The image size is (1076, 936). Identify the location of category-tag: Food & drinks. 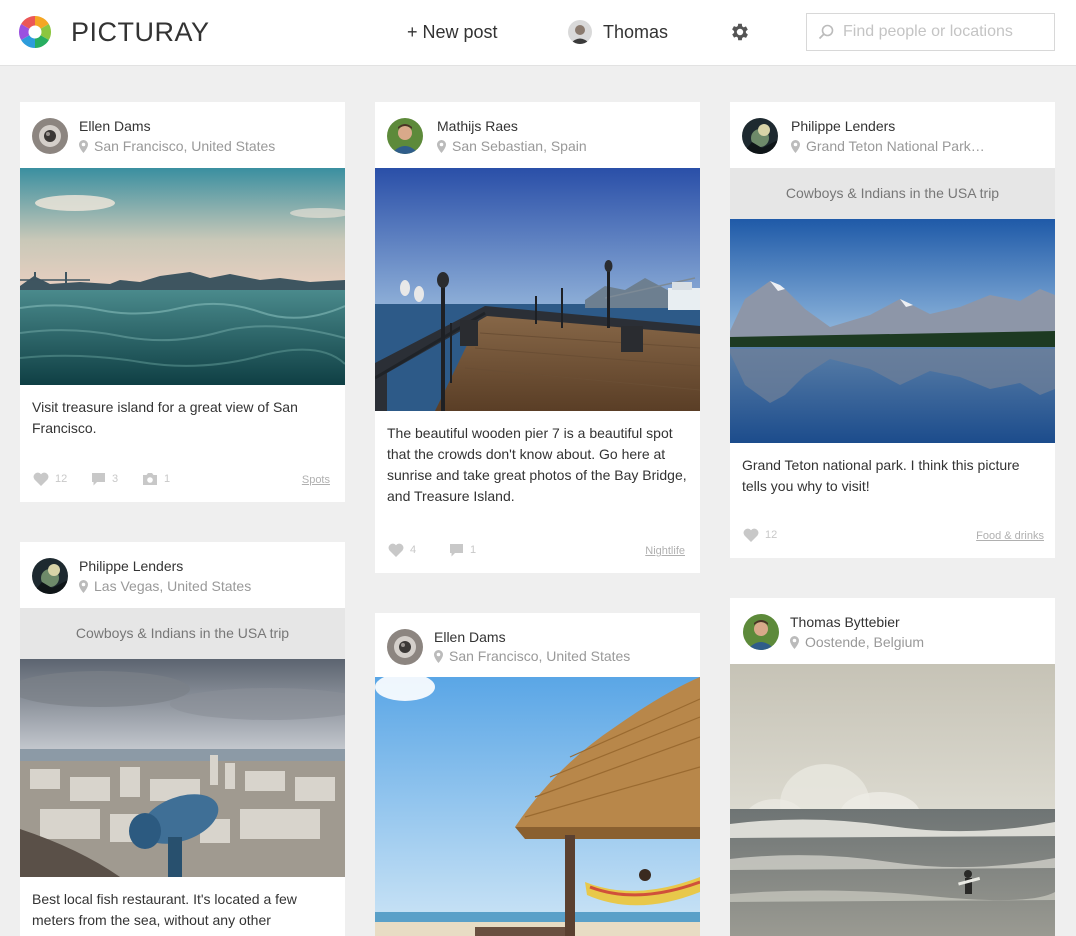
(1010, 536).